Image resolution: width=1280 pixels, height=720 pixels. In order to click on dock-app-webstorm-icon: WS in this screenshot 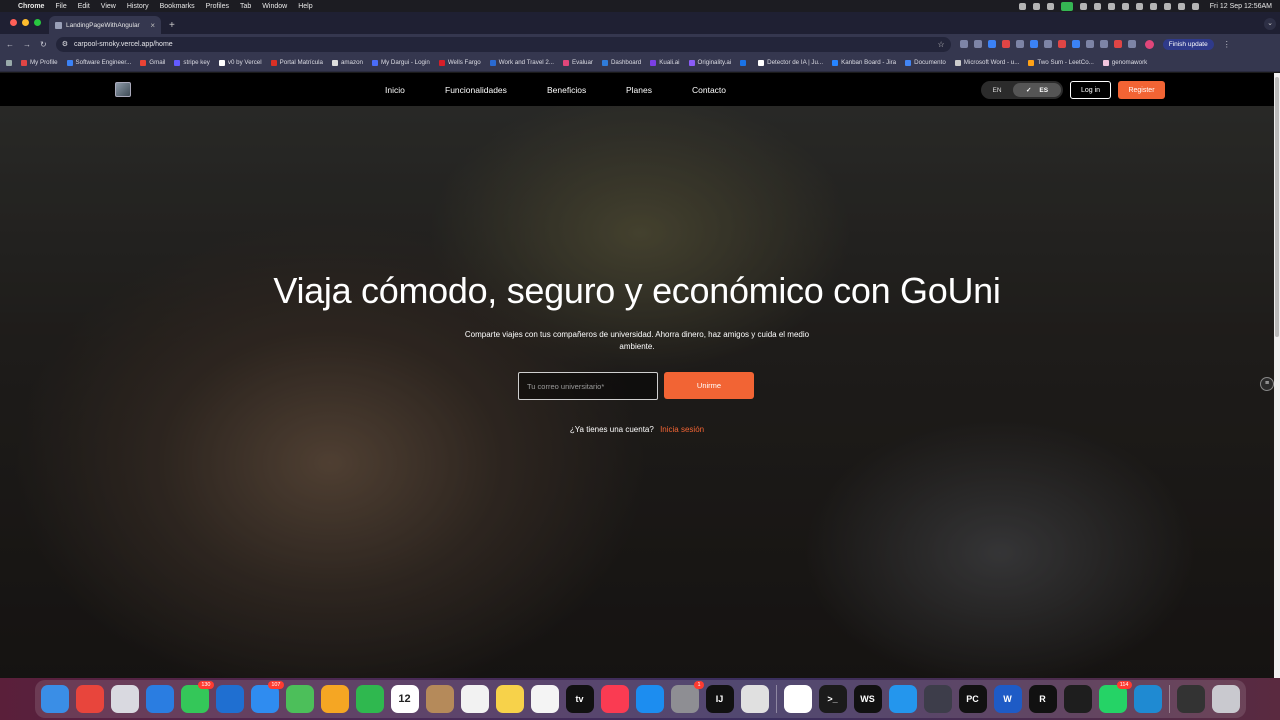, I will do `click(867, 699)`.